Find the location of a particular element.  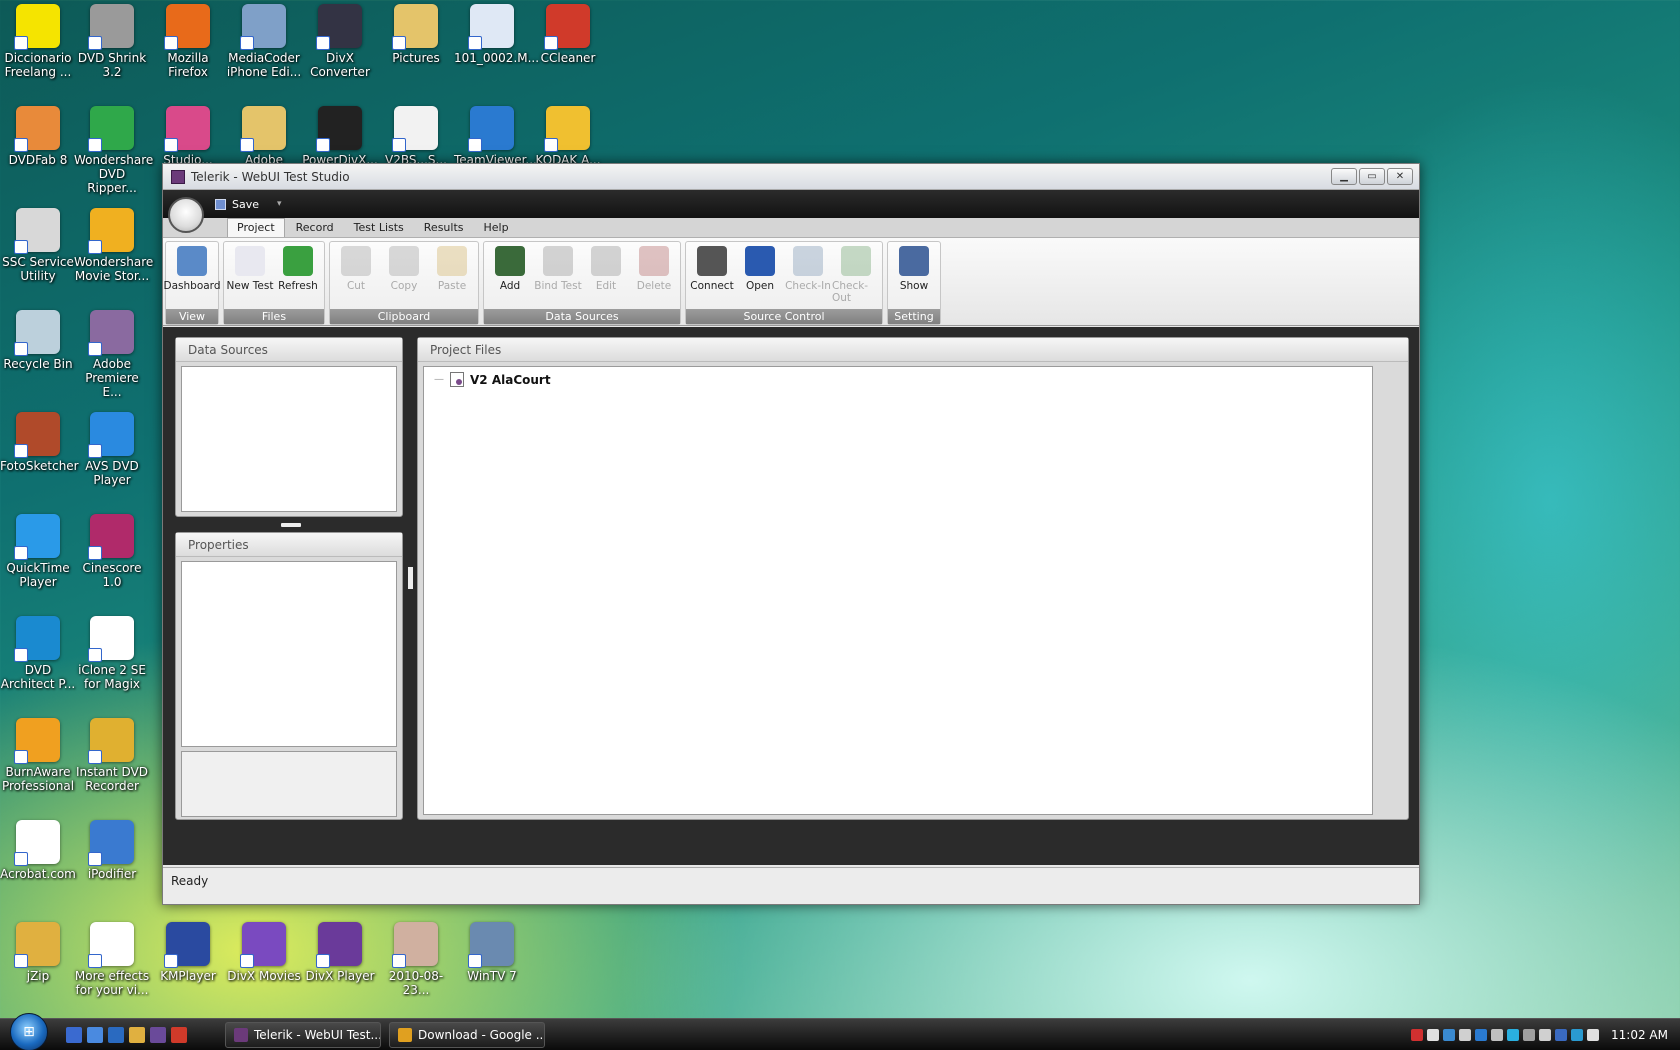

desktop-icon: Pictures is located at coordinates (416, 32).